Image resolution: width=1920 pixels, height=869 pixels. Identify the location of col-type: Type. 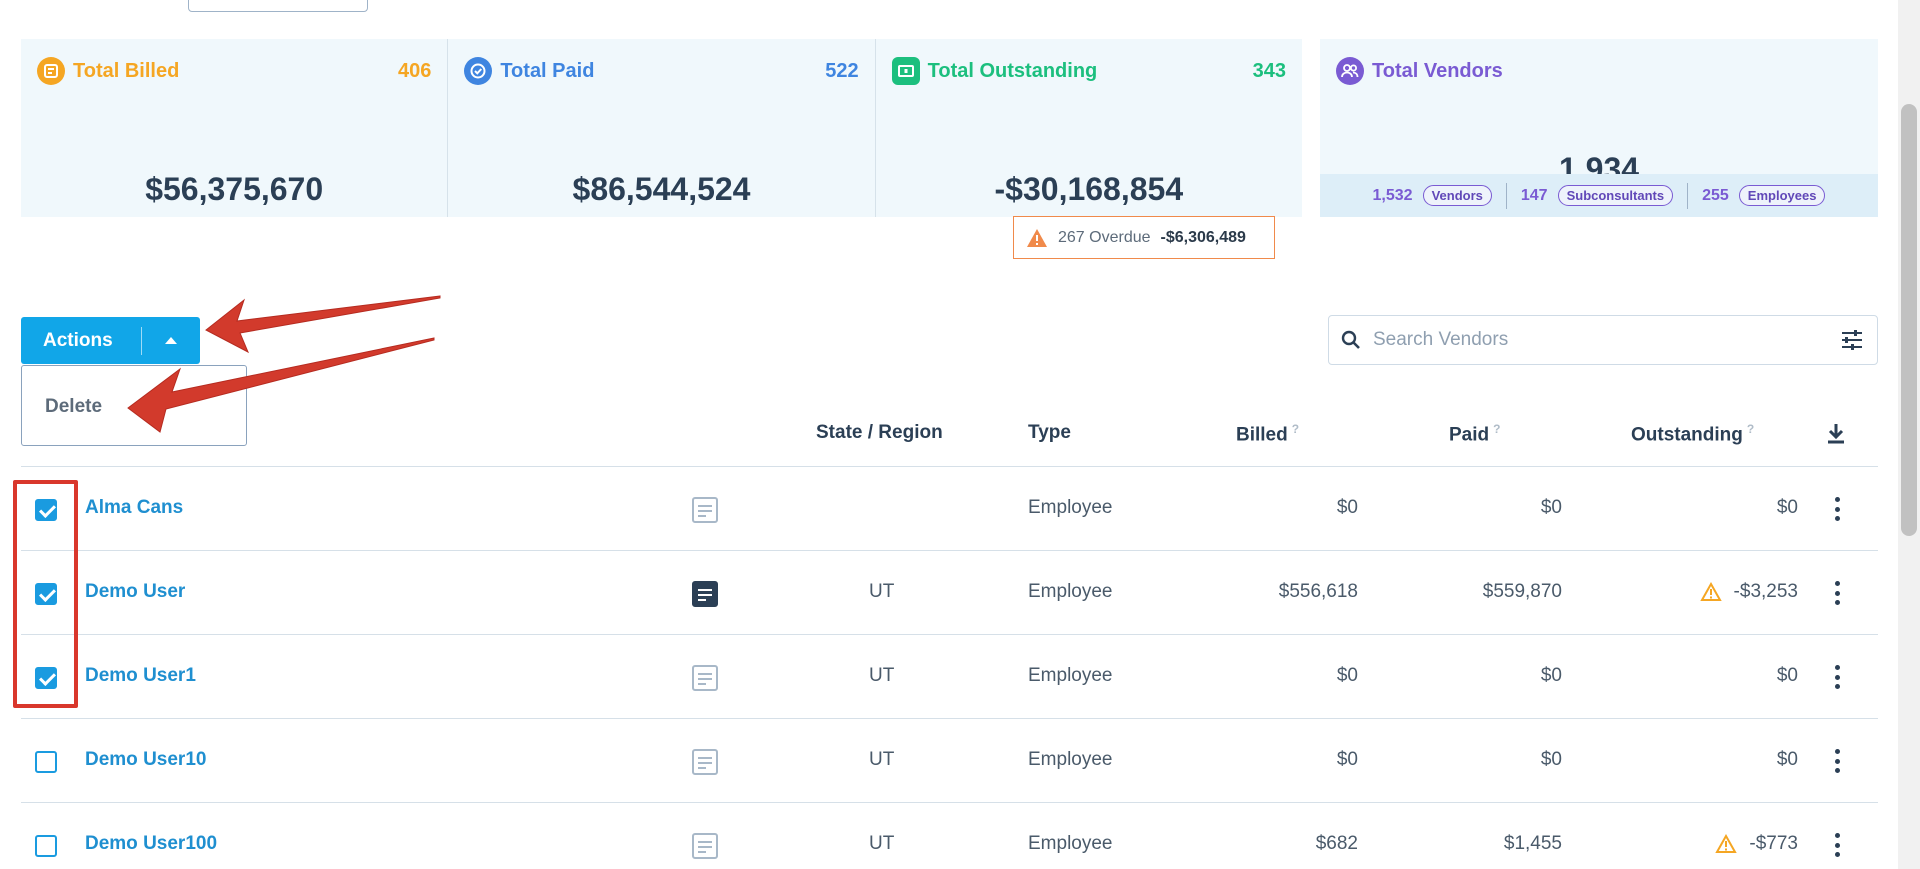
(1049, 433).